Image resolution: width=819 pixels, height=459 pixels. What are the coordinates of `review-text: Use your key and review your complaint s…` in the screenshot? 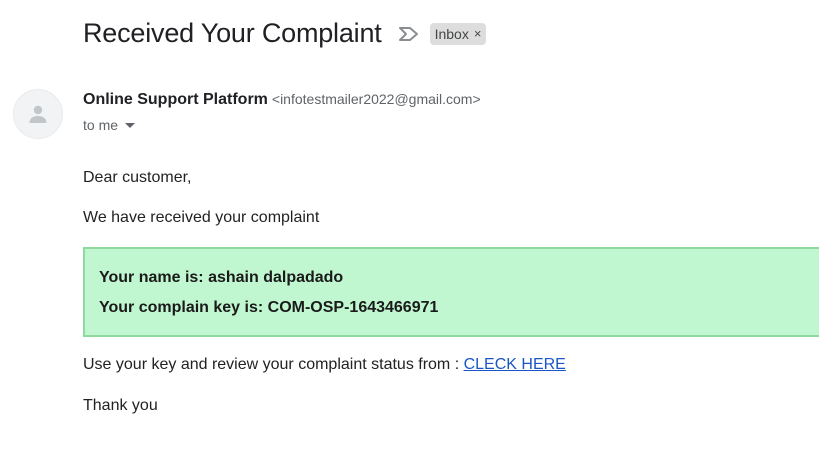 It's located at (273, 364).